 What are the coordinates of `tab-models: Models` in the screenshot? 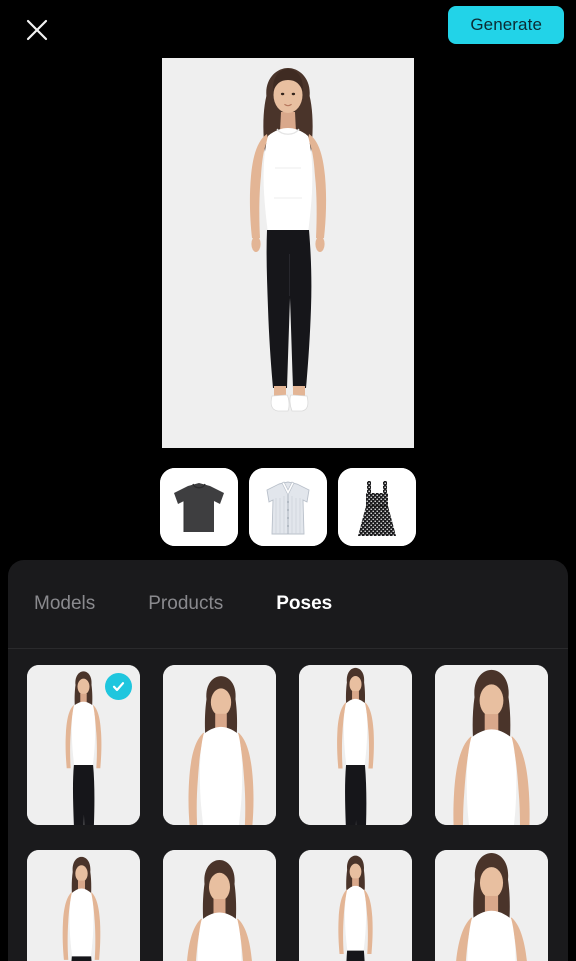 It's located at (64, 604).